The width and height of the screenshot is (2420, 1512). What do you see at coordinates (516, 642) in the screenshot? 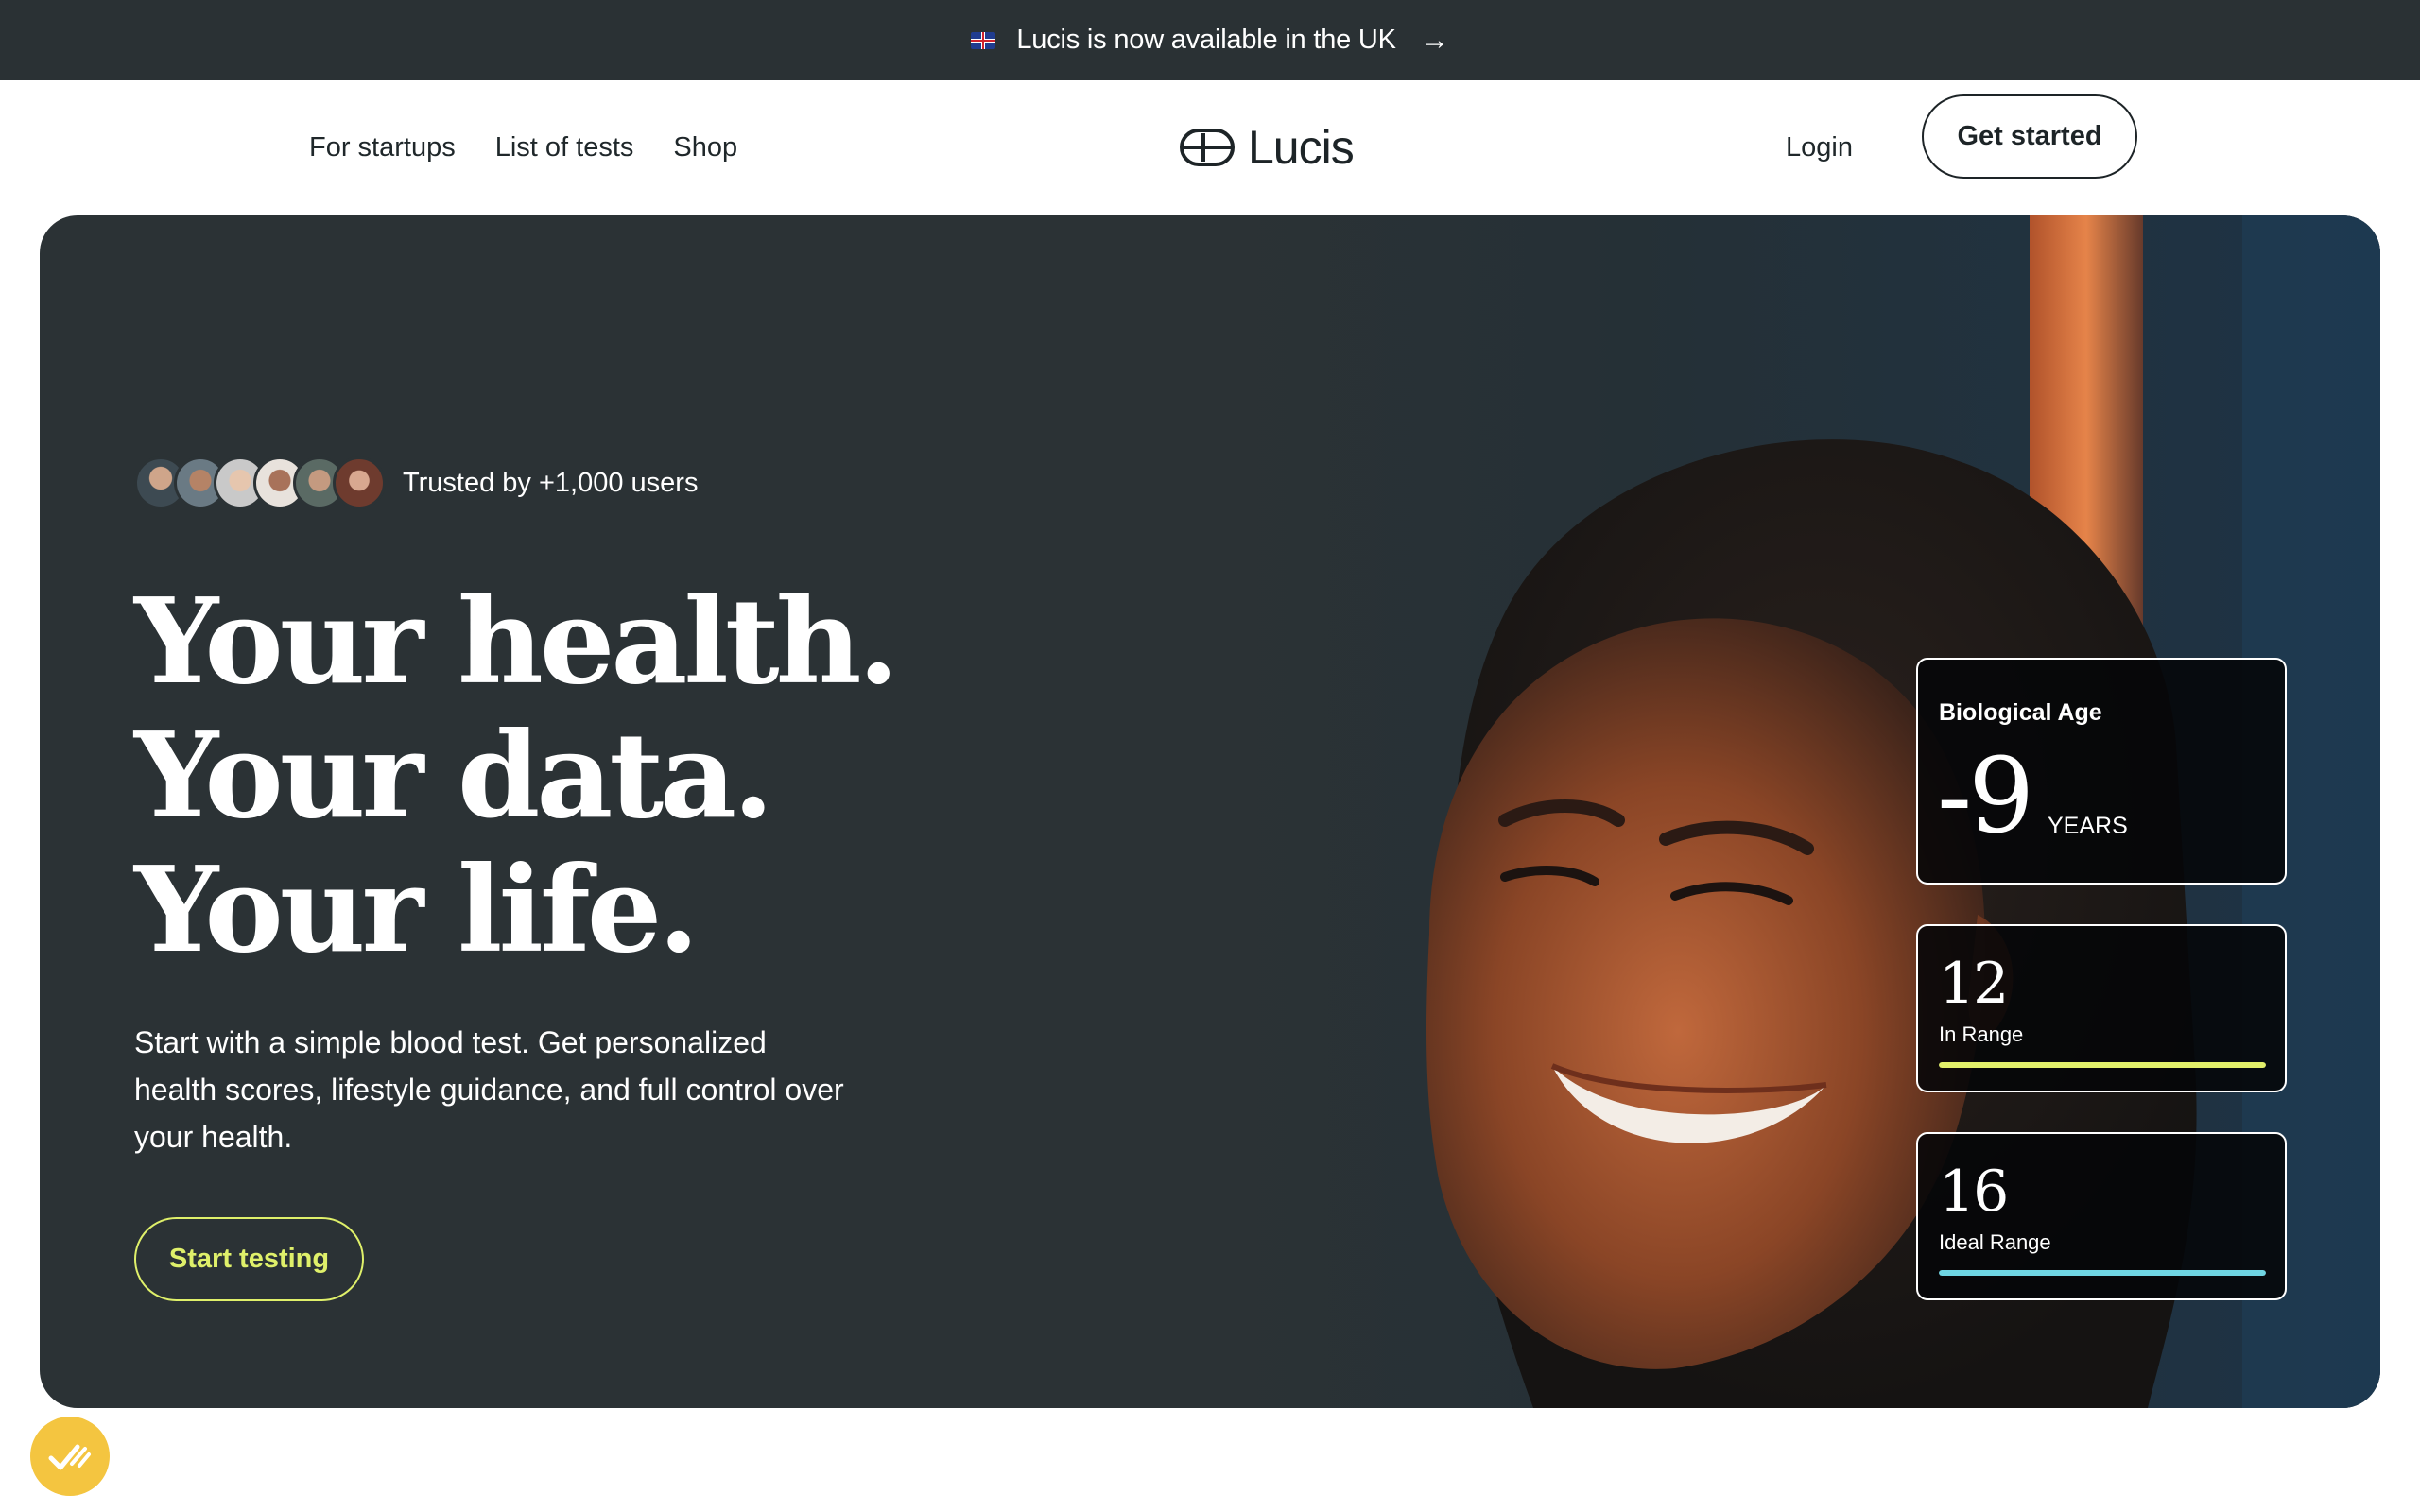
I see `headline-line: Your health.` at bounding box center [516, 642].